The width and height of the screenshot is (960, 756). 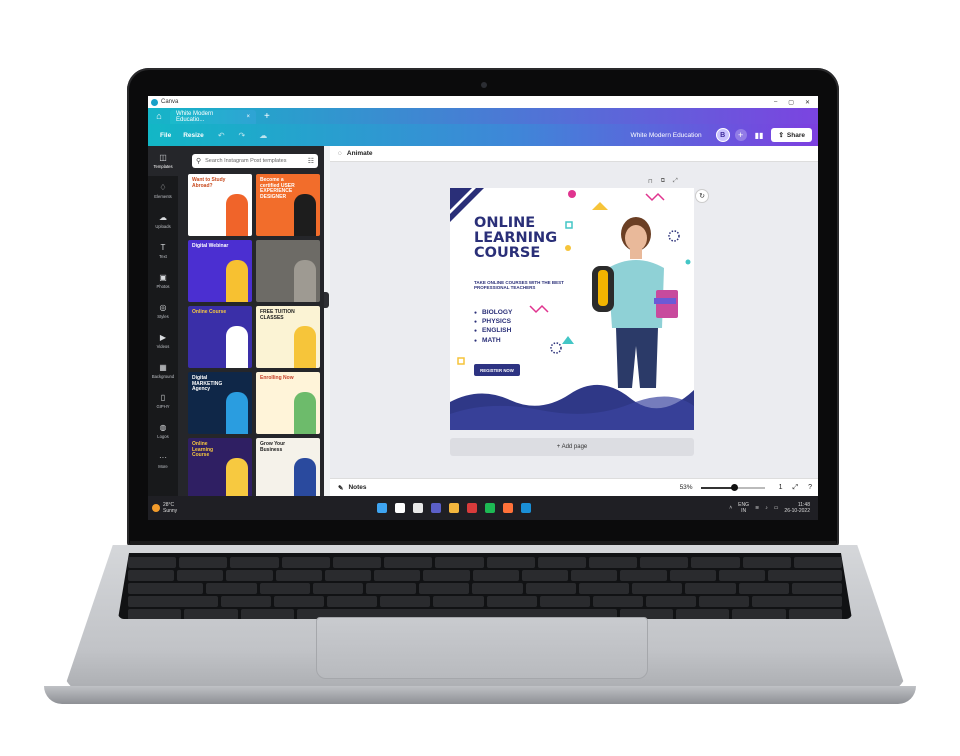 What do you see at coordinates (650, 181) in the screenshot?
I see `lock-icon: ⊓` at bounding box center [650, 181].